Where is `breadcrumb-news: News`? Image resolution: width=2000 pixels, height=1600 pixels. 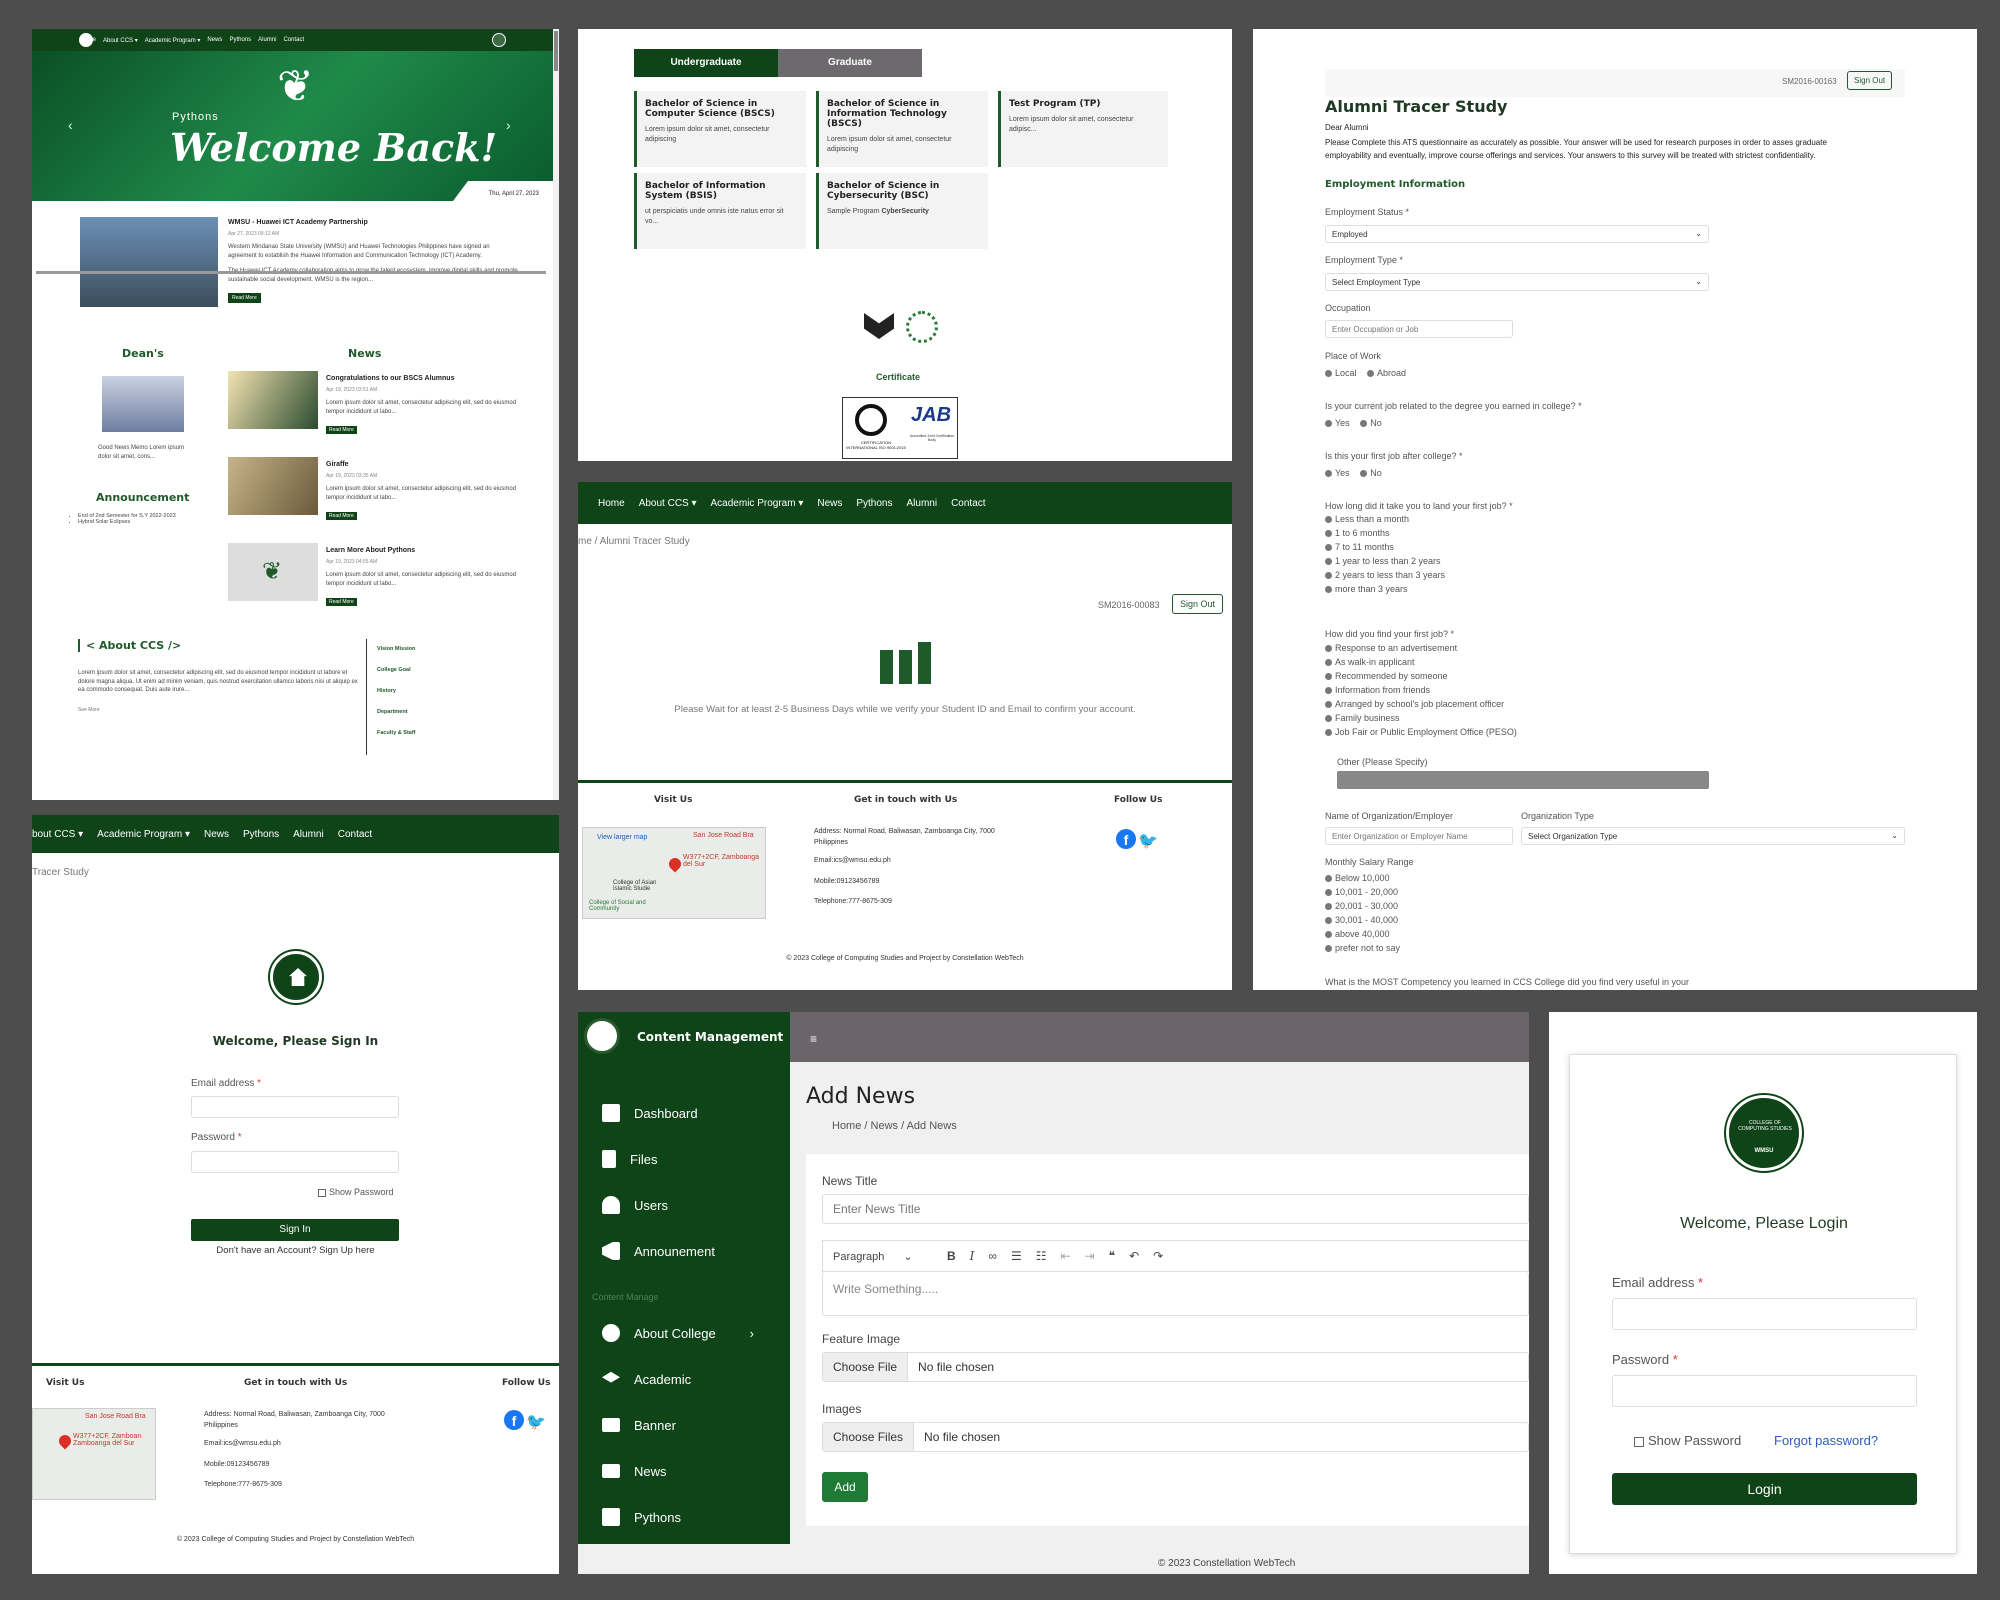 breadcrumb-news: News is located at coordinates (885, 1126).